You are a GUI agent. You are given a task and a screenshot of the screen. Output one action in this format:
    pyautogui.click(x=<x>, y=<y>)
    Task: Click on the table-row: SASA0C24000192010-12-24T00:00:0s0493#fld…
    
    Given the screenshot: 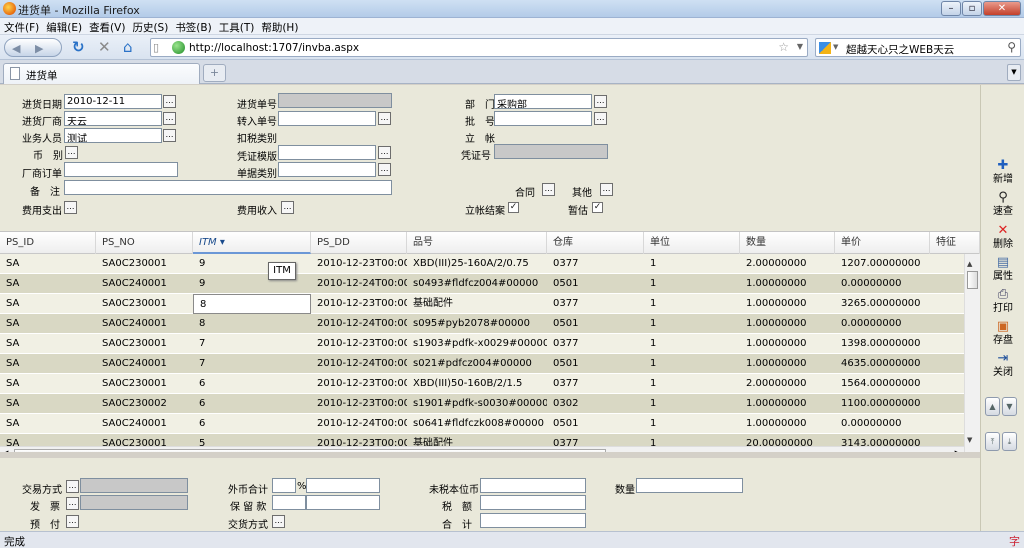 What is the action you would take?
    pyautogui.click(x=482, y=284)
    